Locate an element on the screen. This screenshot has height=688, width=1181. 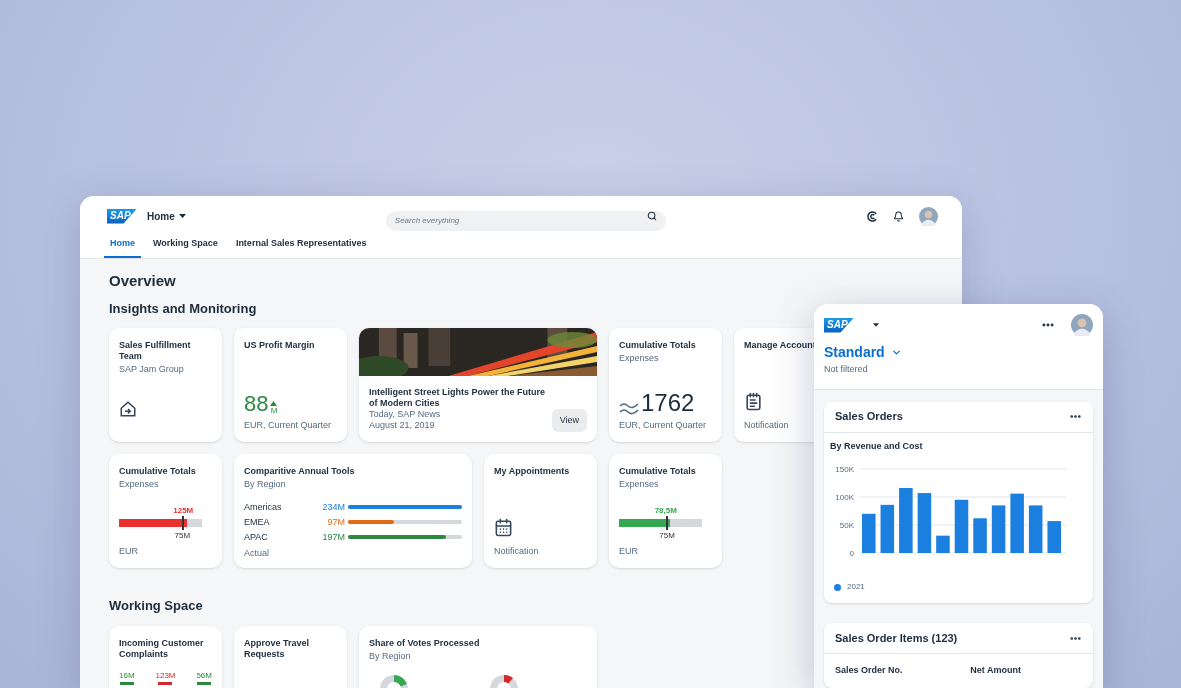
card-title: US Profit Margin is located at coordinates (280, 345).